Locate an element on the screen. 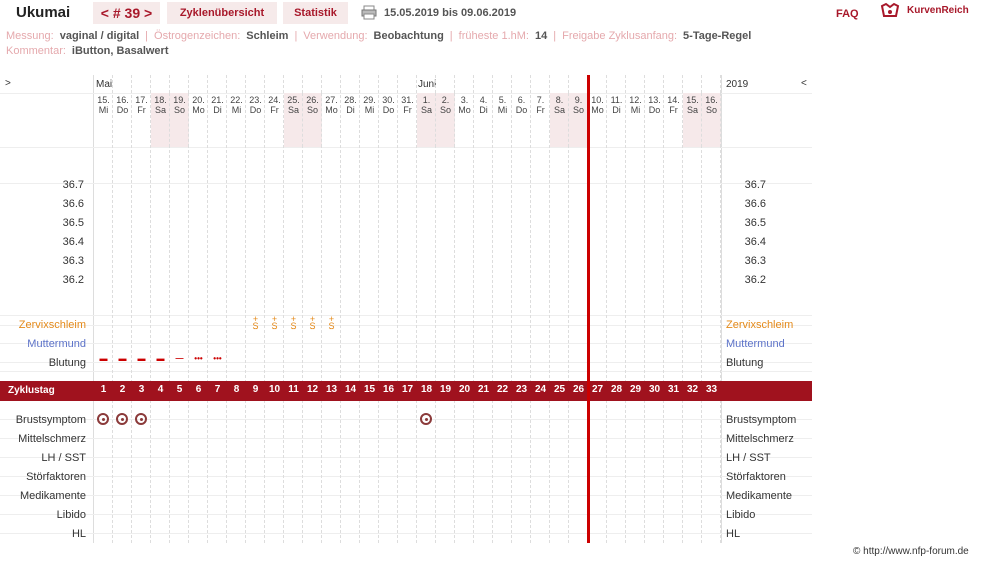 The image size is (981, 563). cycle-day-number: 19 is located at coordinates (445, 389).